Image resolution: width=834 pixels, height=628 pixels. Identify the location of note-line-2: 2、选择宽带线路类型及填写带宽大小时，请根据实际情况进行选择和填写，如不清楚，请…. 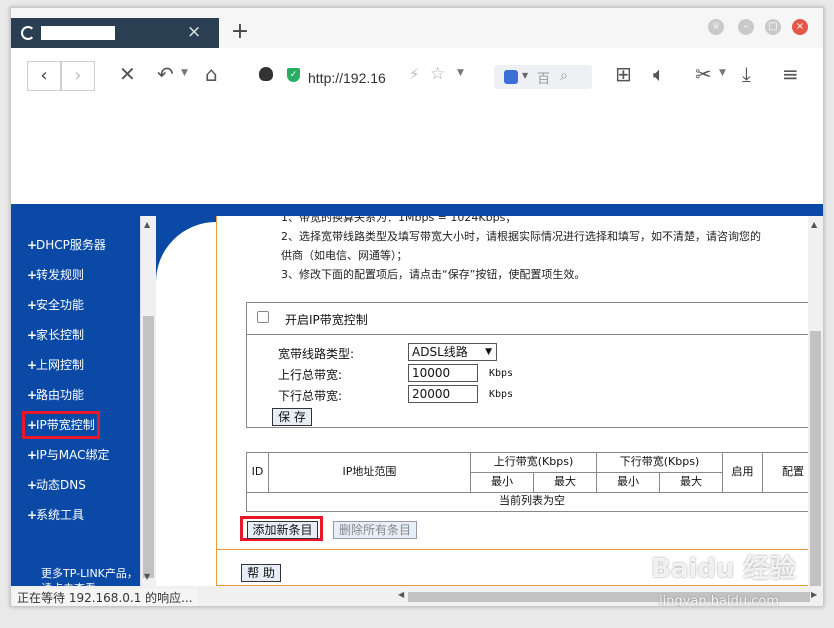
(521, 236).